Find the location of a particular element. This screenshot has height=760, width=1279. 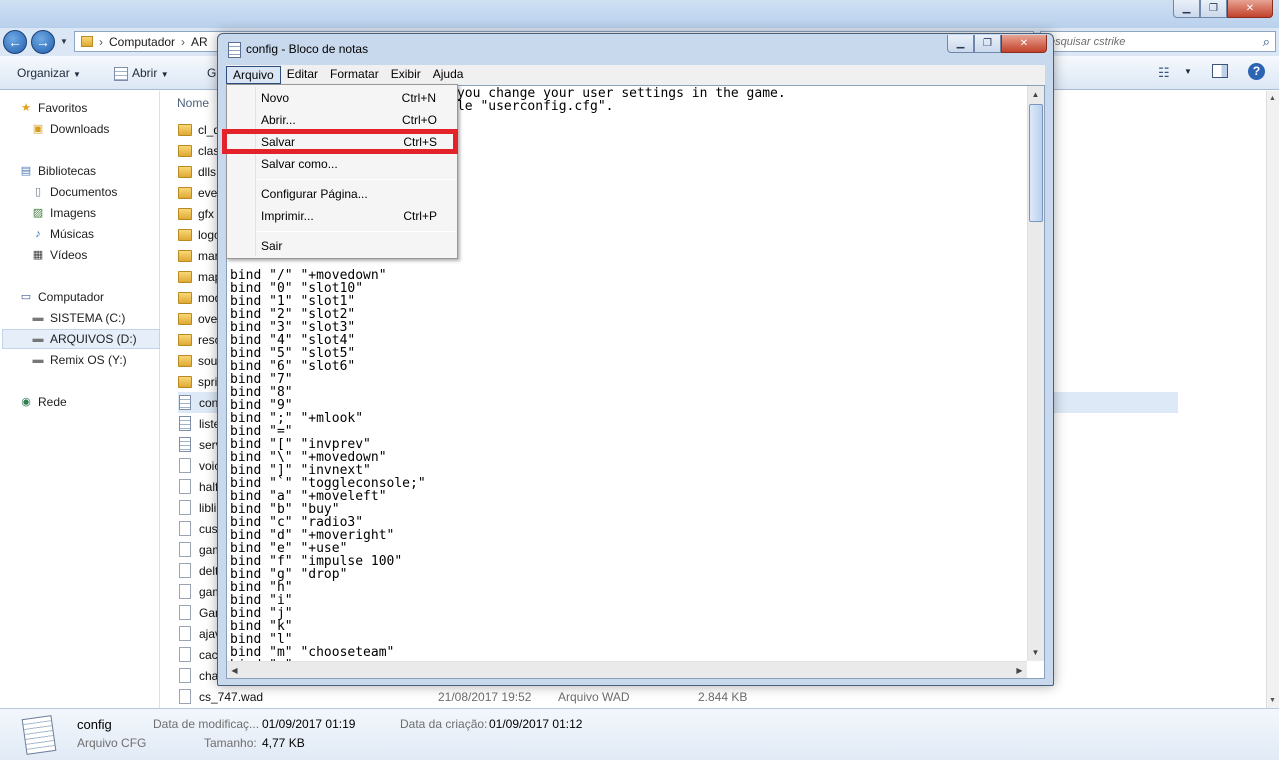

editor-horizontal-scrollbar: ◀ ▶ is located at coordinates (627, 669).